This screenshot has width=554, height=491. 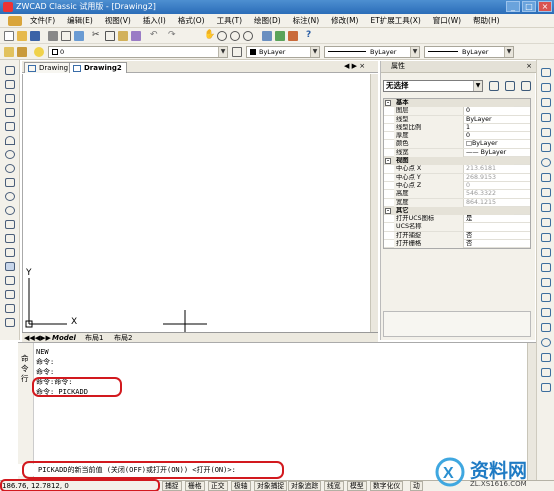 What do you see at coordinates (305, 486) in the screenshot?
I see `otrack-toggle: 对象追踪` at bounding box center [305, 486].